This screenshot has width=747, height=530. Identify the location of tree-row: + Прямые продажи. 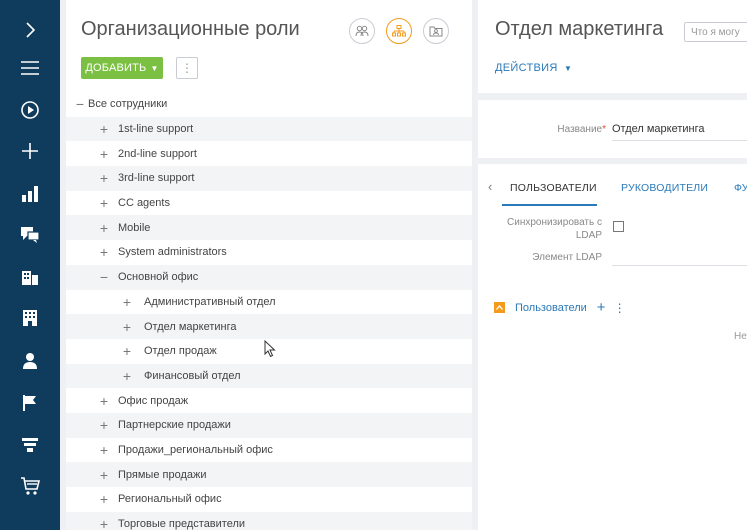
(269, 474).